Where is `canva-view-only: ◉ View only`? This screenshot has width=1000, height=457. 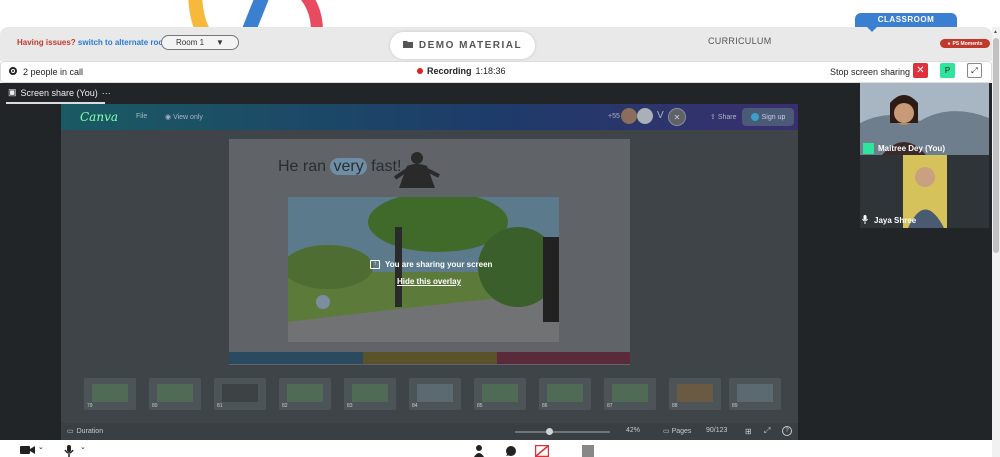 canva-view-only: ◉ View only is located at coordinates (184, 117).